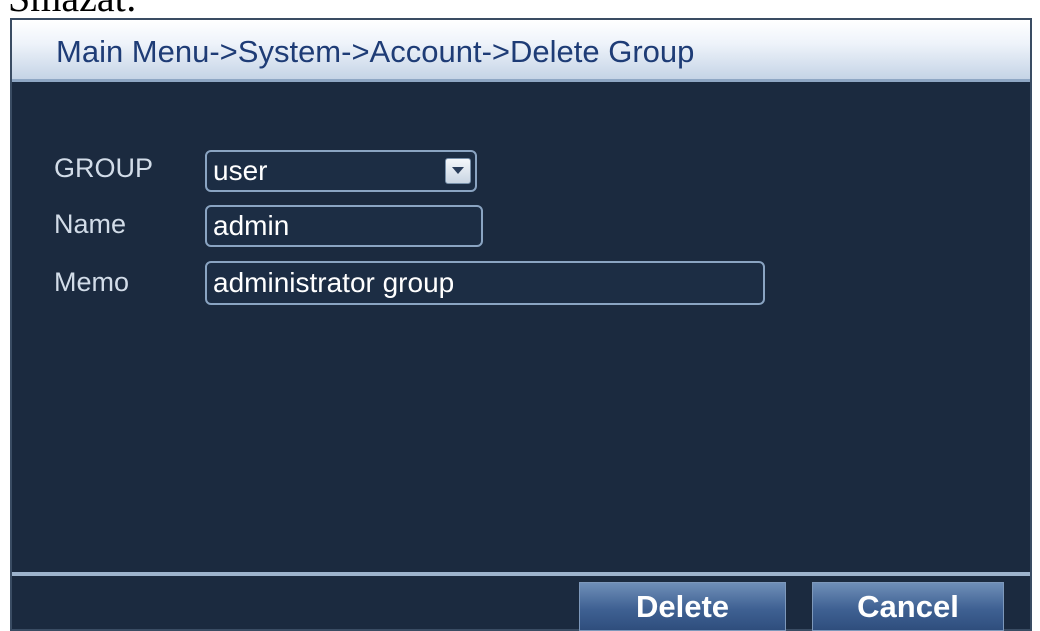 The width and height of the screenshot is (1040, 631). I want to click on memo-label: Memo, so click(92, 282).